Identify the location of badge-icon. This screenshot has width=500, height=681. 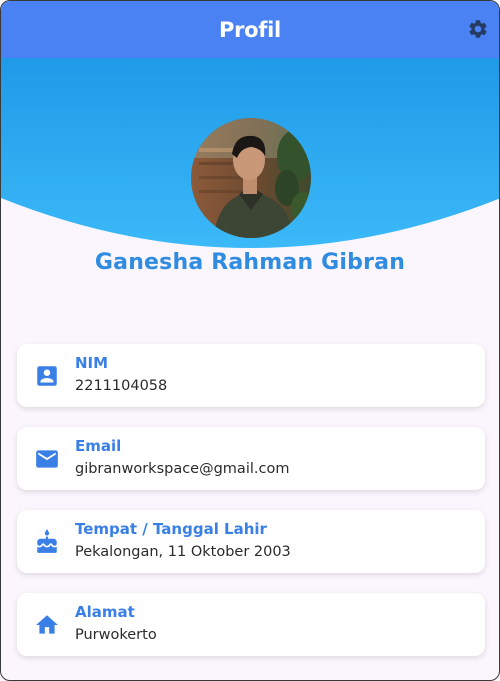
(47, 376).